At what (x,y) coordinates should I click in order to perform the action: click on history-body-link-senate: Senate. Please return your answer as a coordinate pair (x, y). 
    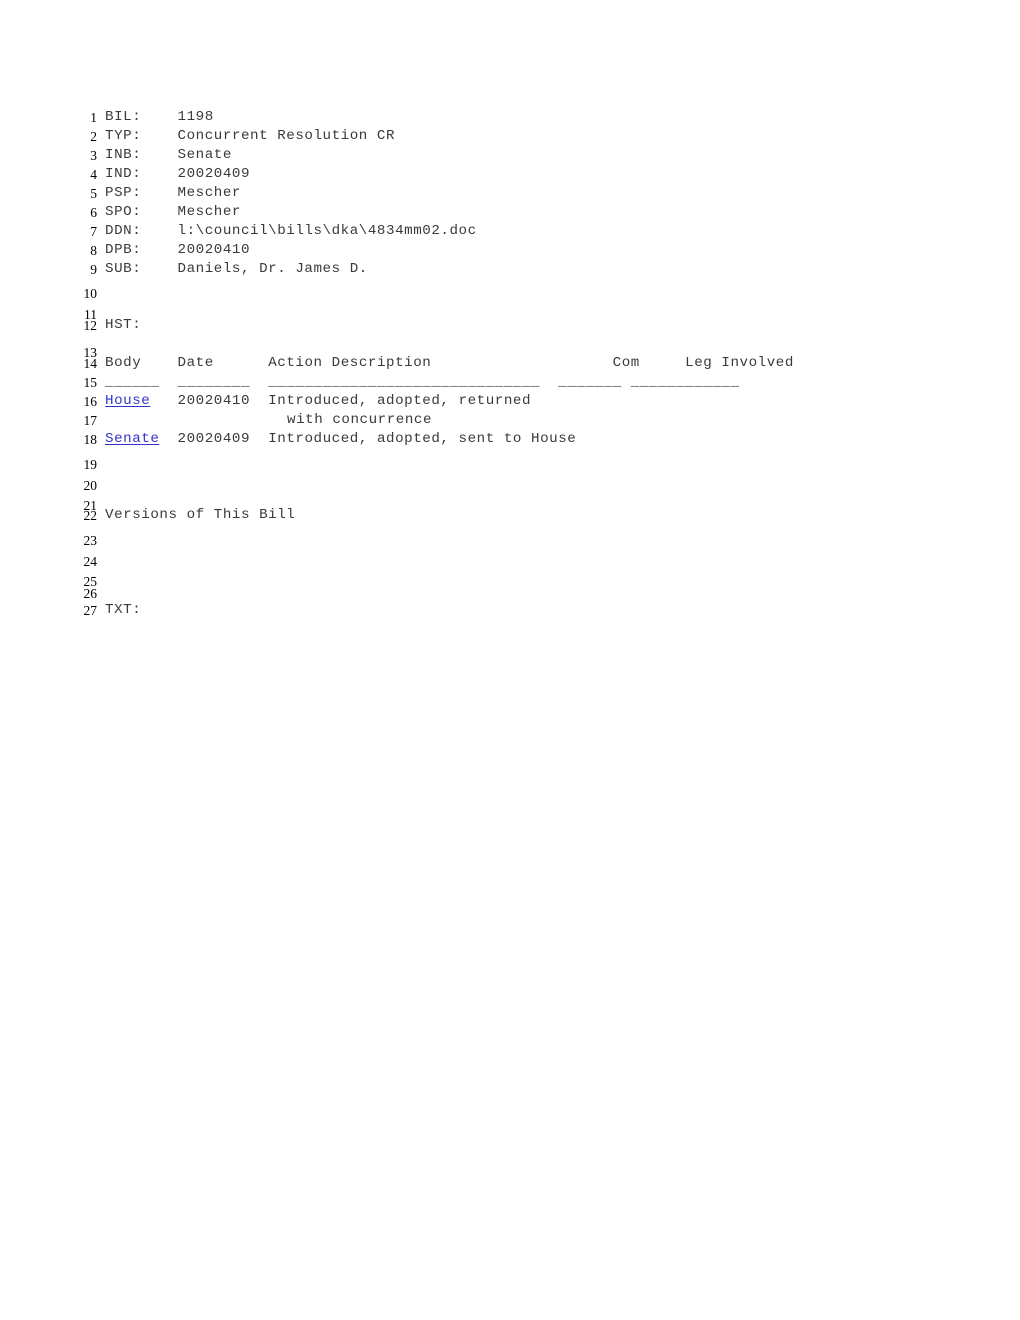
    Looking at the image, I should click on (132, 439).